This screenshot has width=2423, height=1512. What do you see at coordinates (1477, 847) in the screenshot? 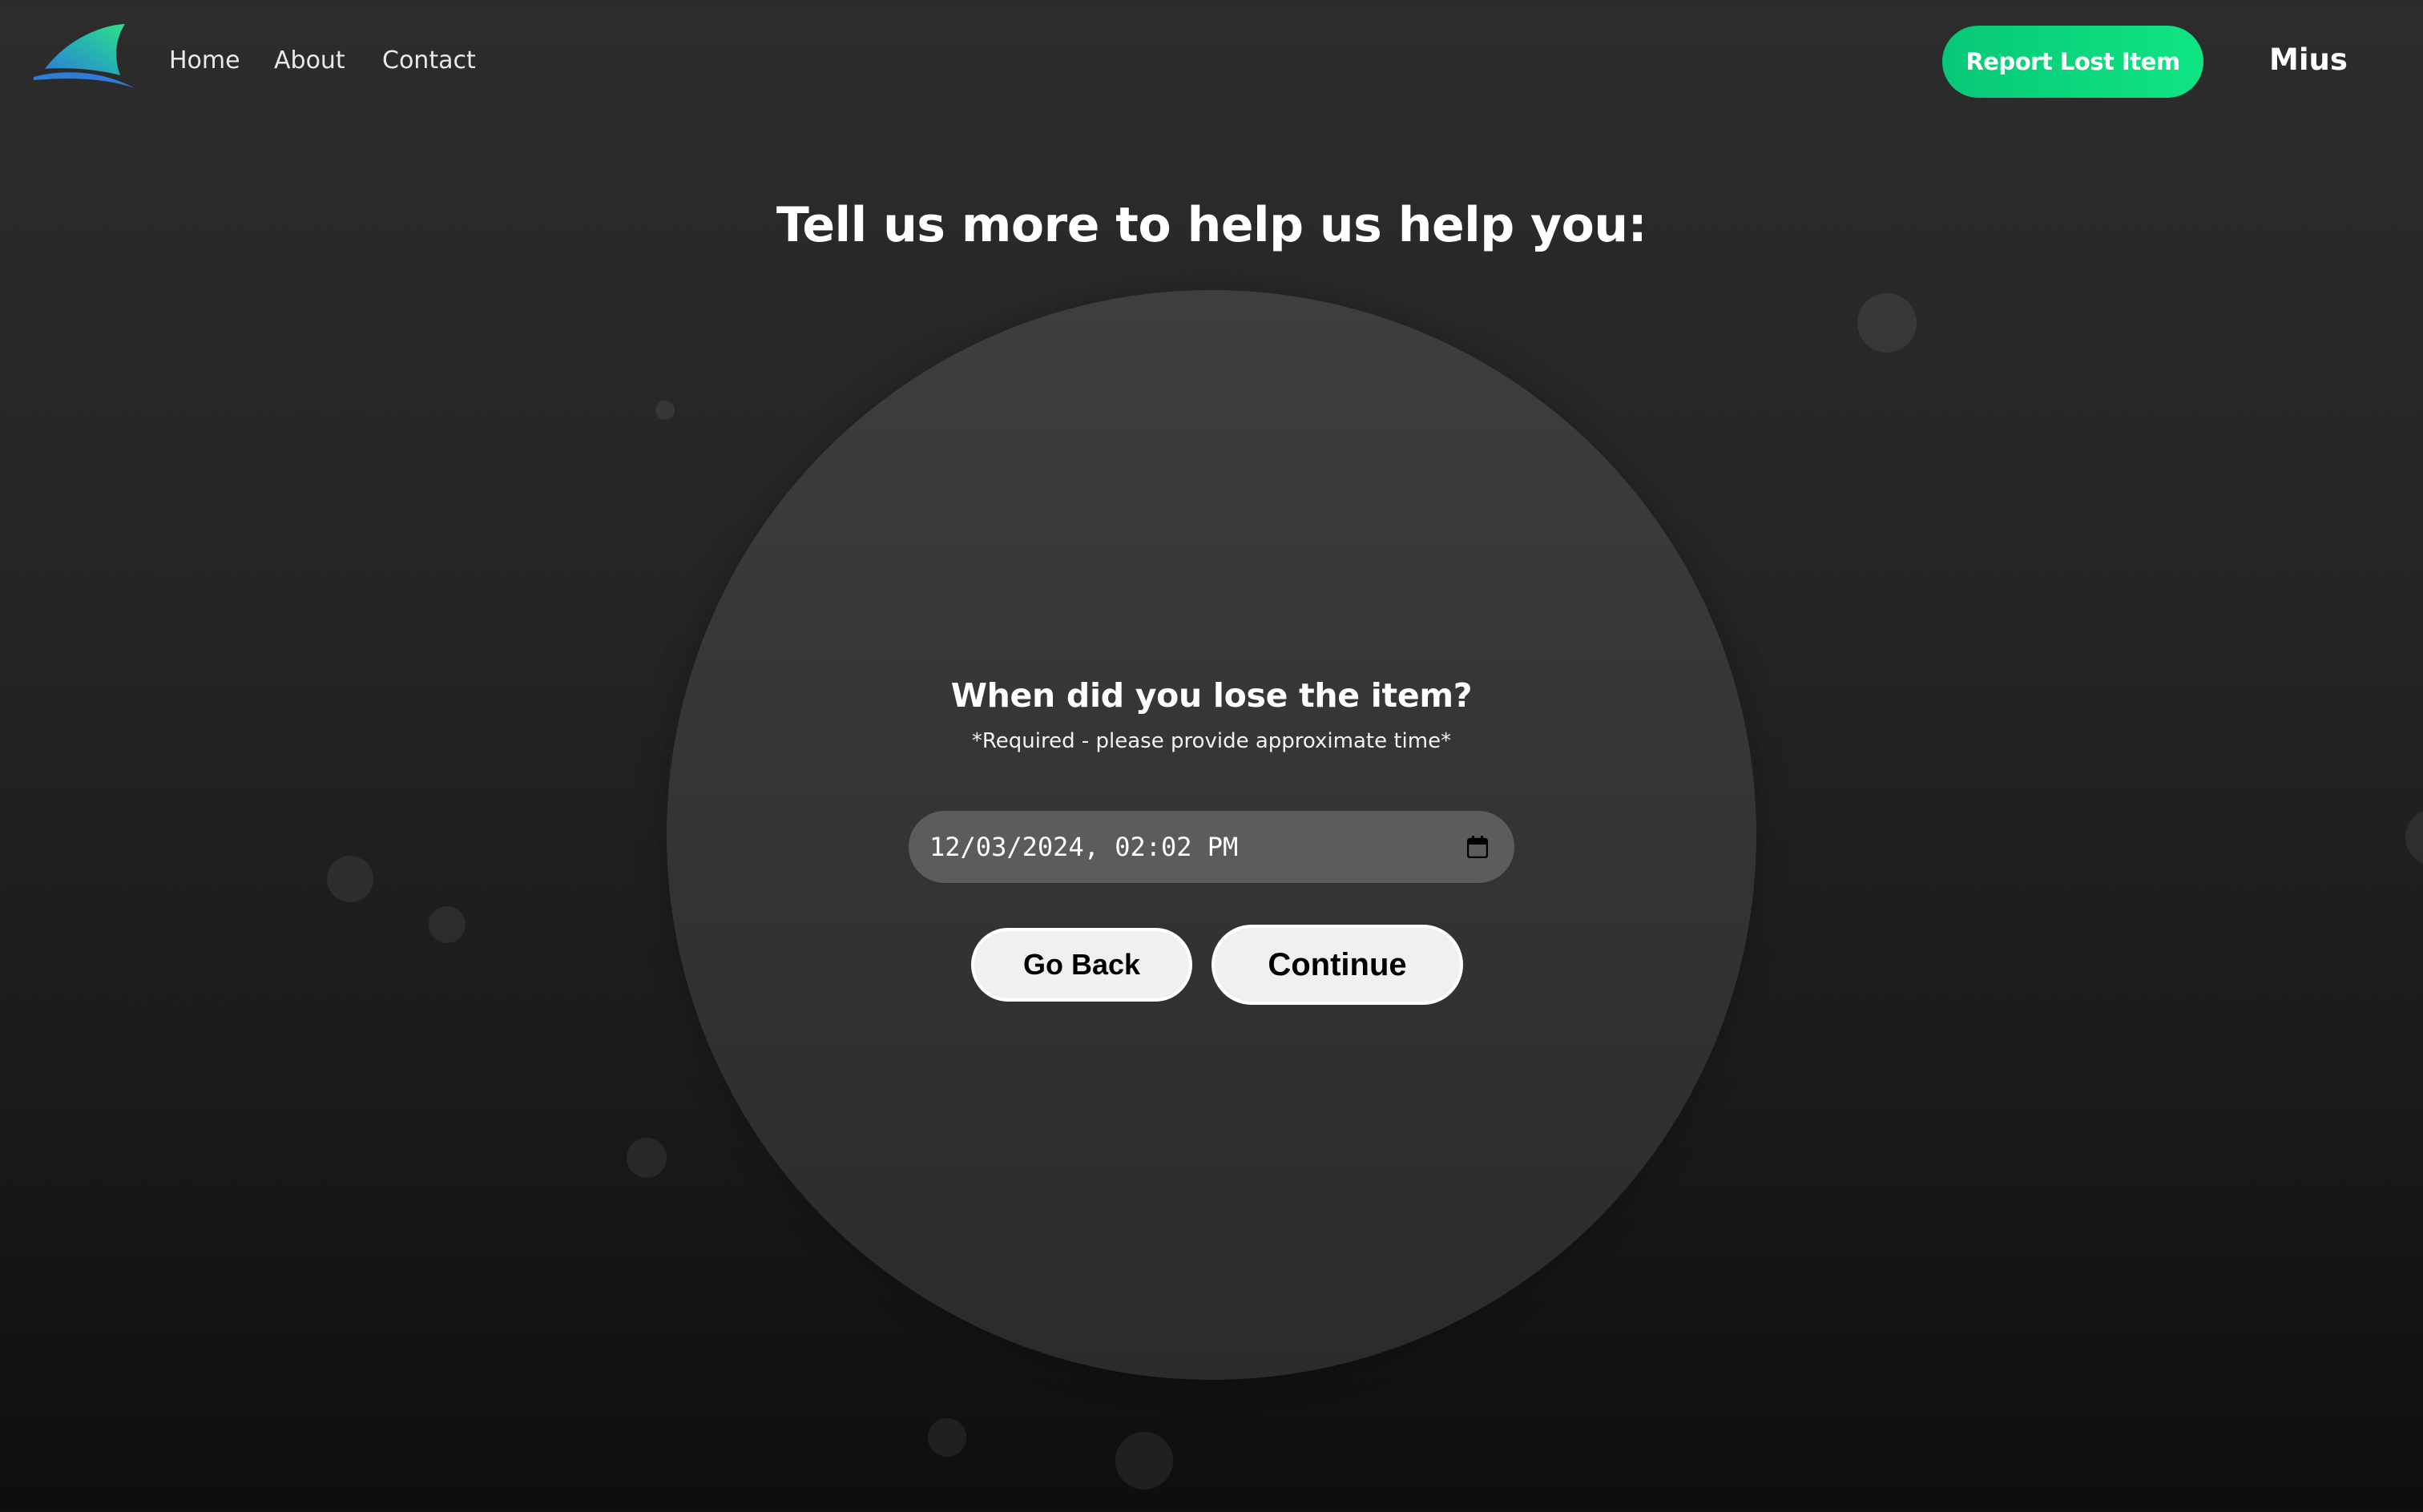
I see `calendar-icon` at bounding box center [1477, 847].